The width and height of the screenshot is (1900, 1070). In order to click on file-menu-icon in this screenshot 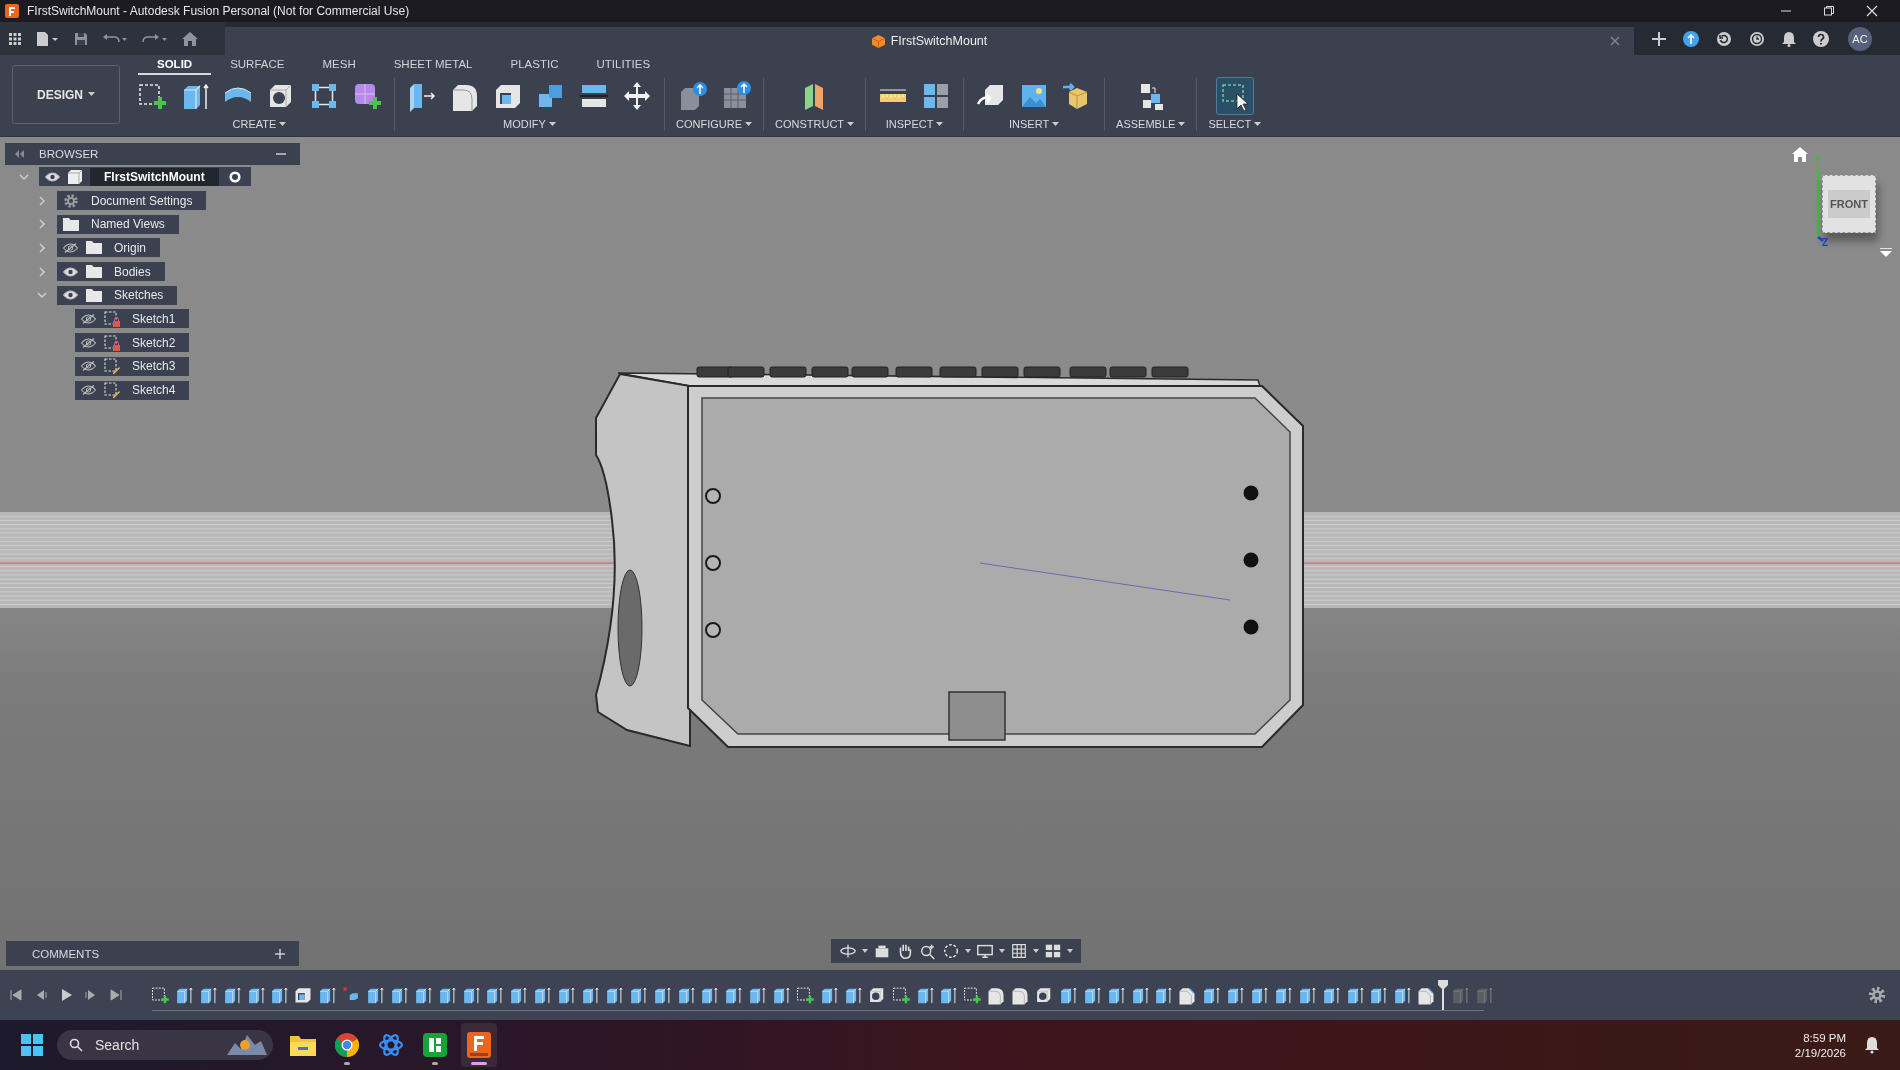, I will do `click(48, 38)`.